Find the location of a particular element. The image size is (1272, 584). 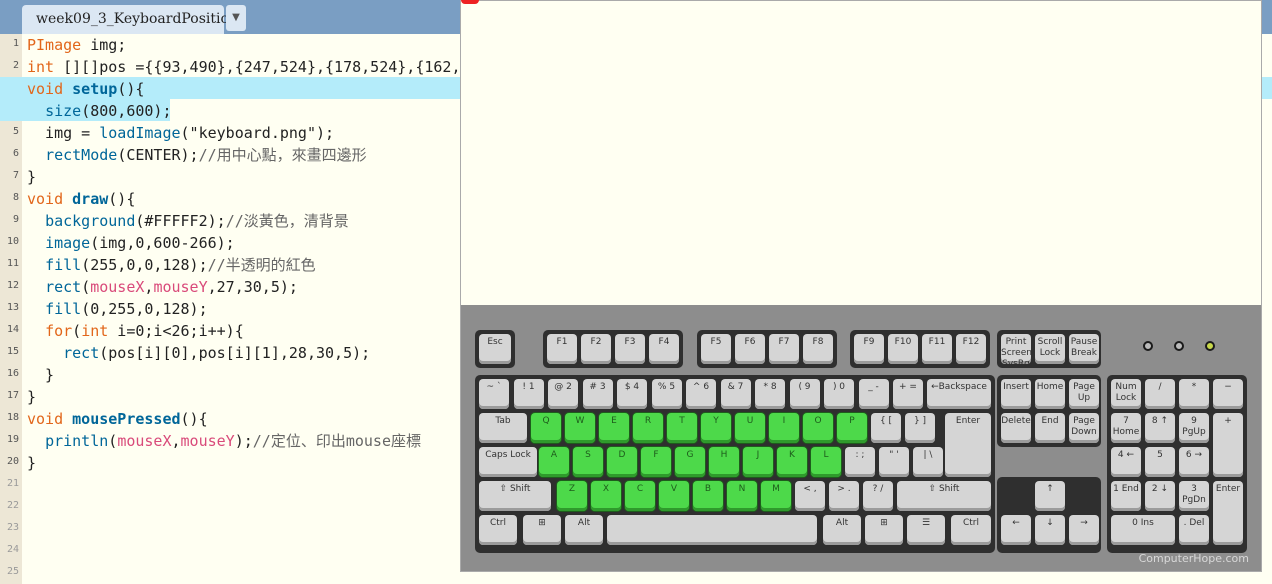

code-token: ); is located at coordinates (243, 441).